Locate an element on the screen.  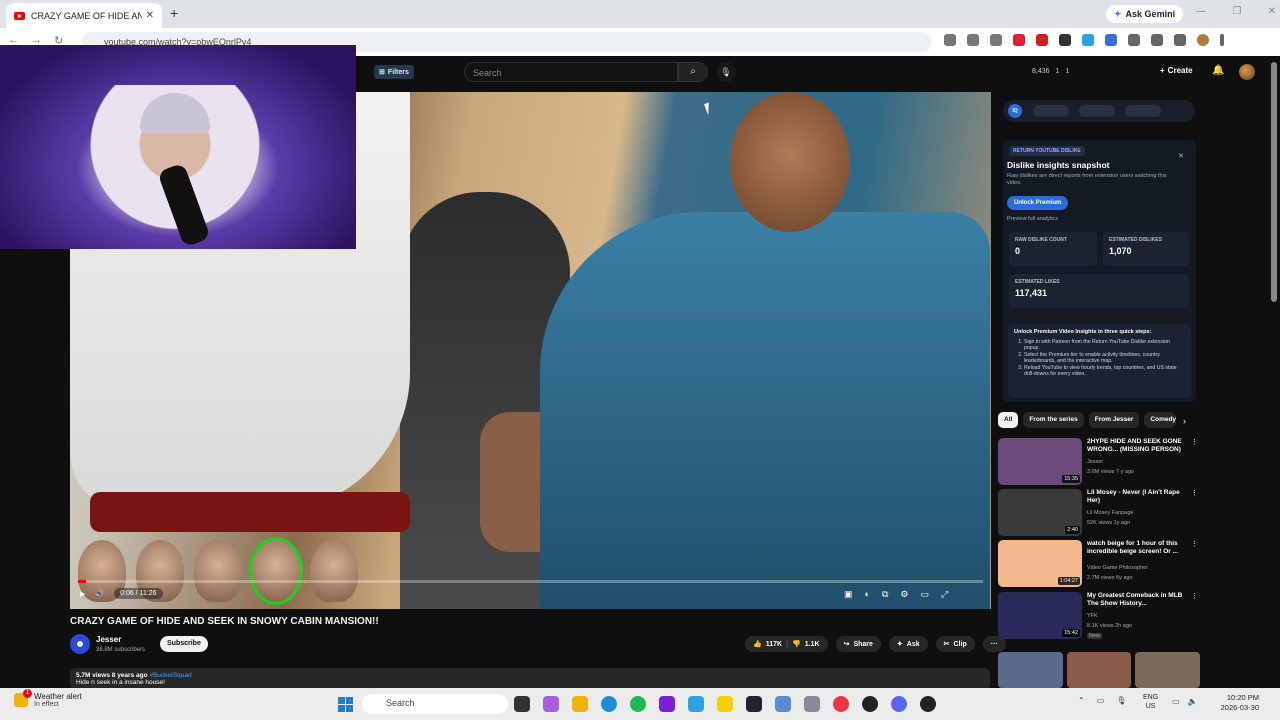
close-tab-icon: ✕ is located at coordinates (150, 15).